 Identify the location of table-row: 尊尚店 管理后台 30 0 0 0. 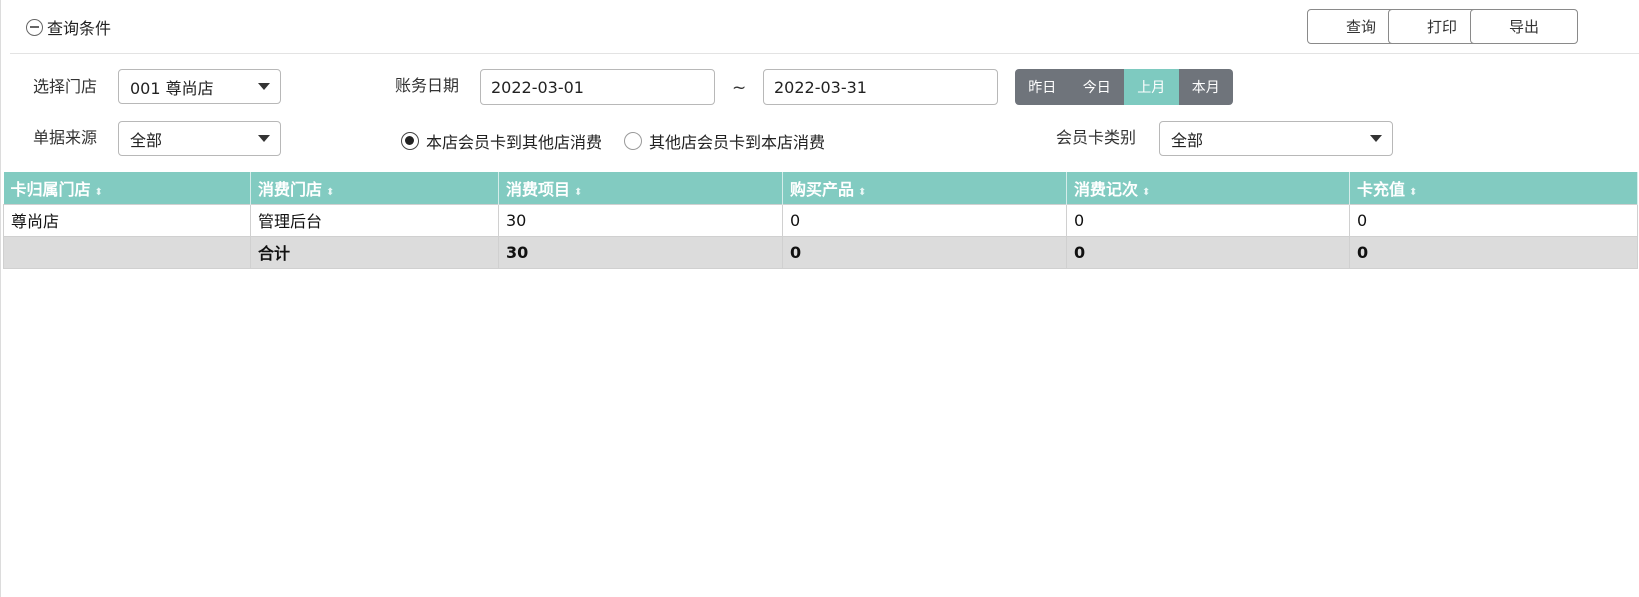
(820, 220).